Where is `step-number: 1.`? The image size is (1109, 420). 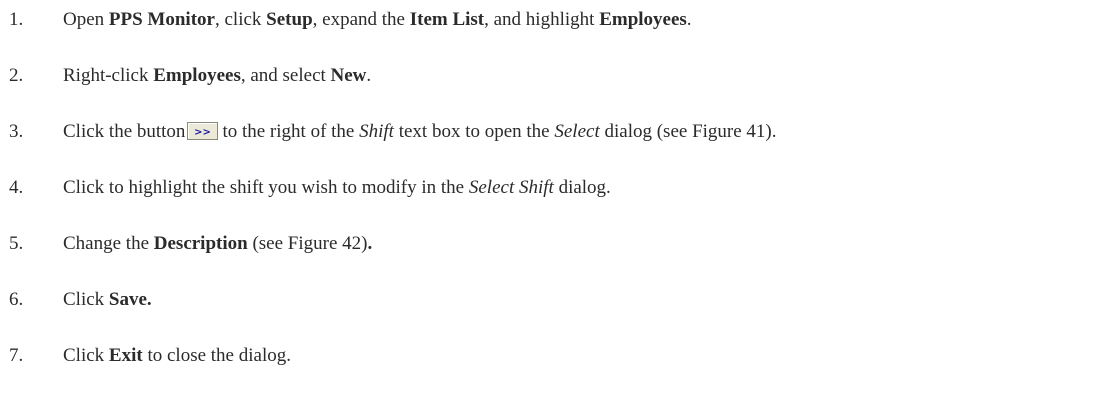
step-number: 1. is located at coordinates (16, 19).